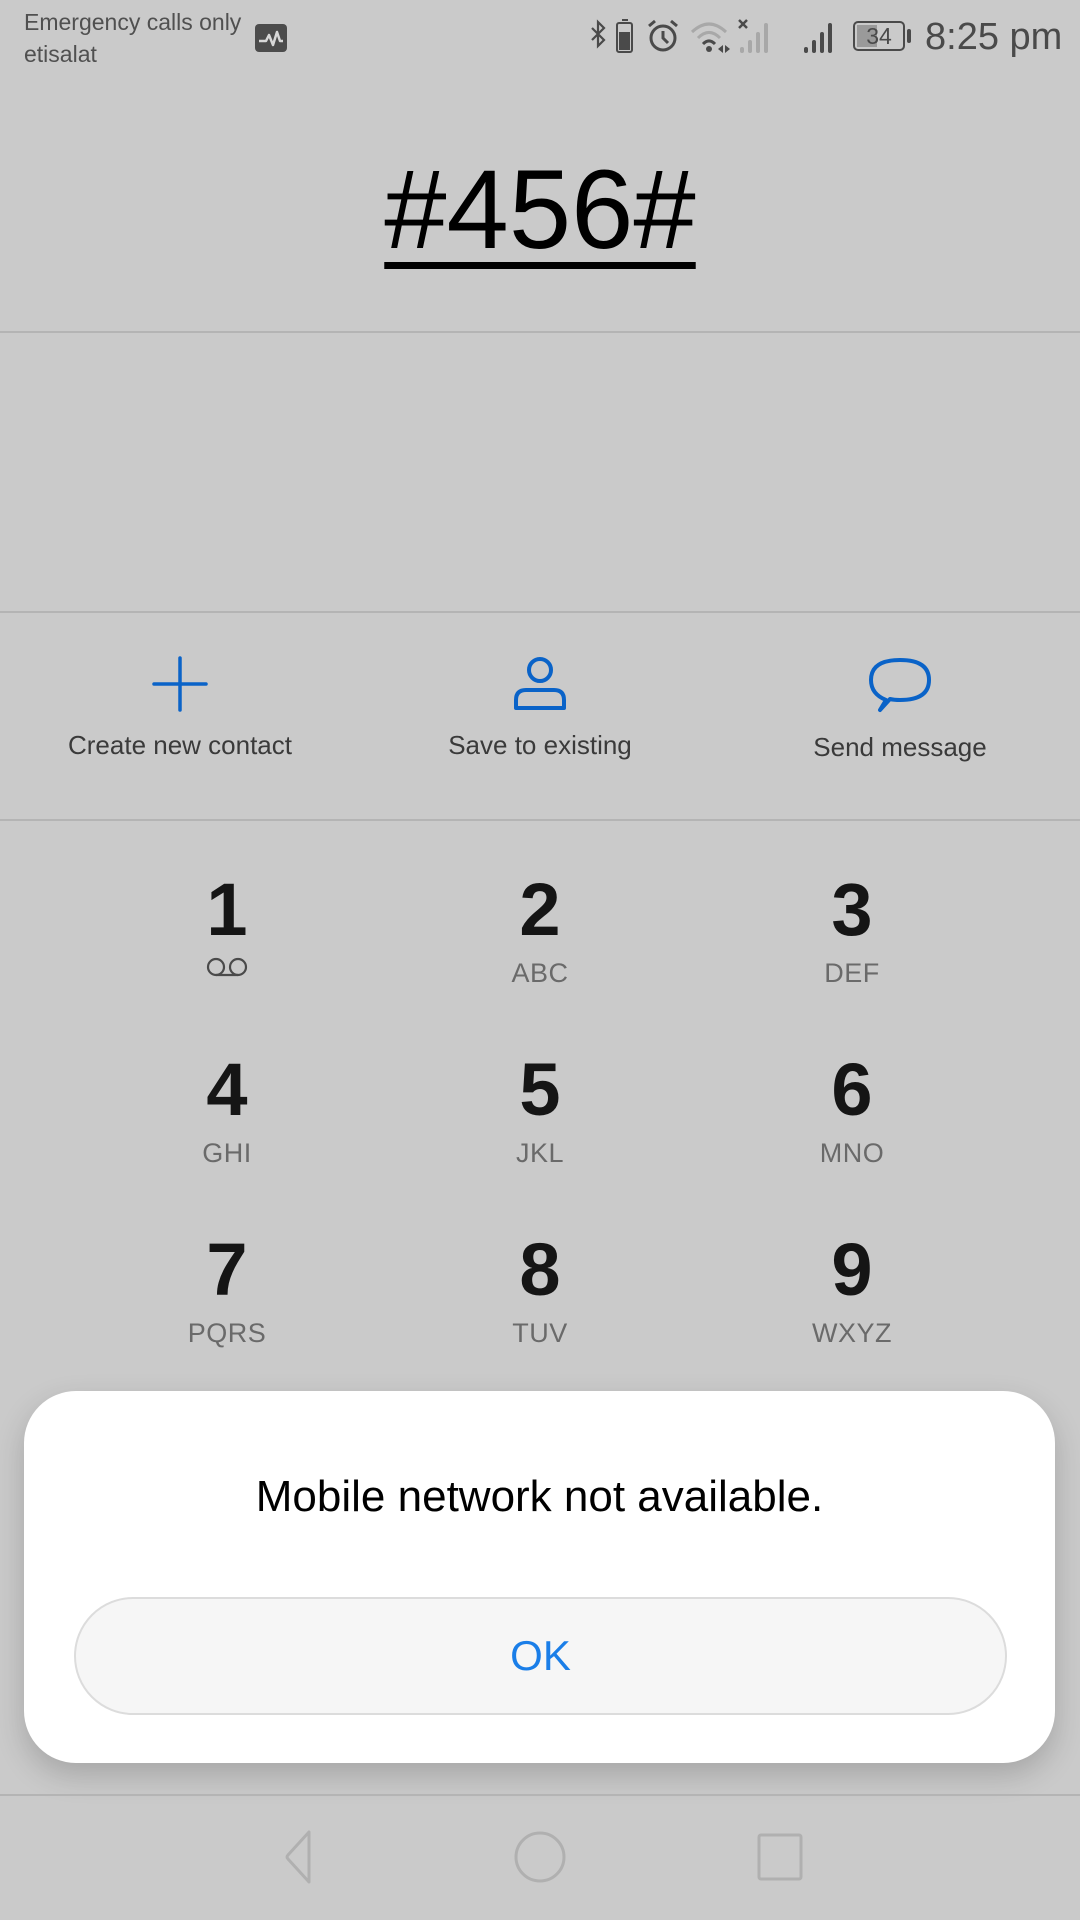  What do you see at coordinates (227, 1135) in the screenshot?
I see `dialpad-key-4: 4 GHI` at bounding box center [227, 1135].